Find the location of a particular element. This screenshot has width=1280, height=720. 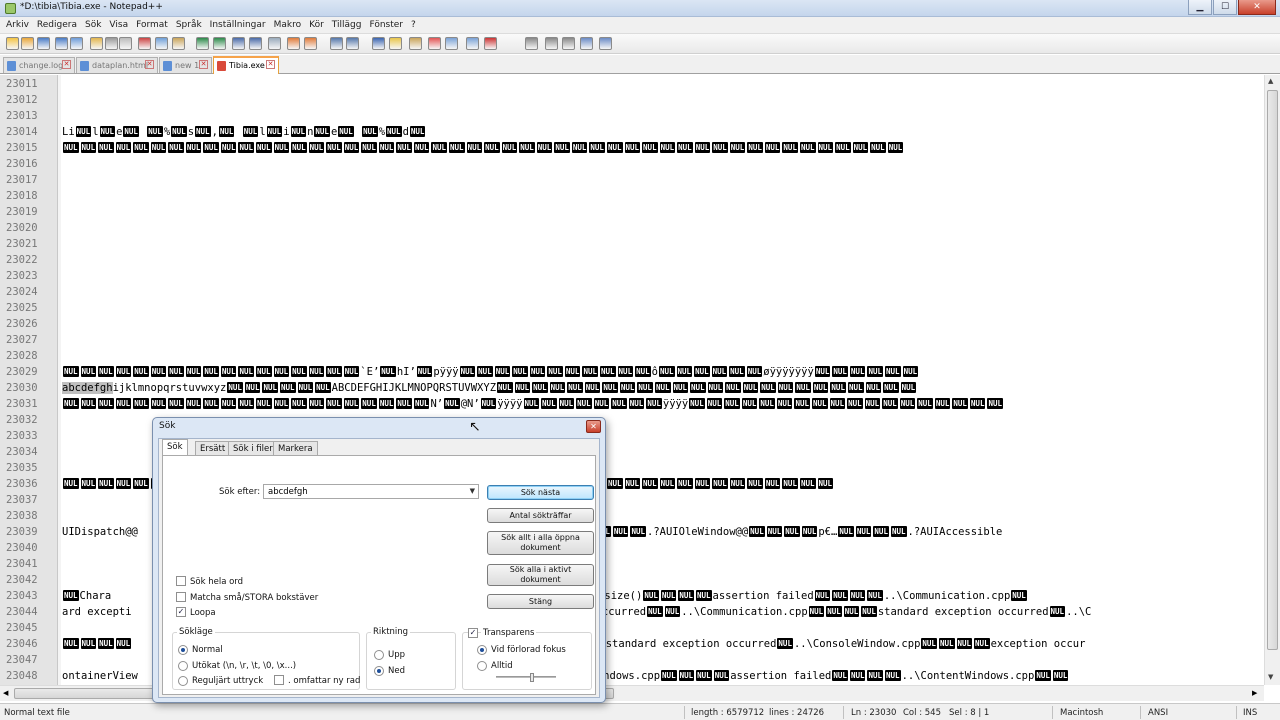

find-what-input: abcdefgh ▼ is located at coordinates (371, 491).